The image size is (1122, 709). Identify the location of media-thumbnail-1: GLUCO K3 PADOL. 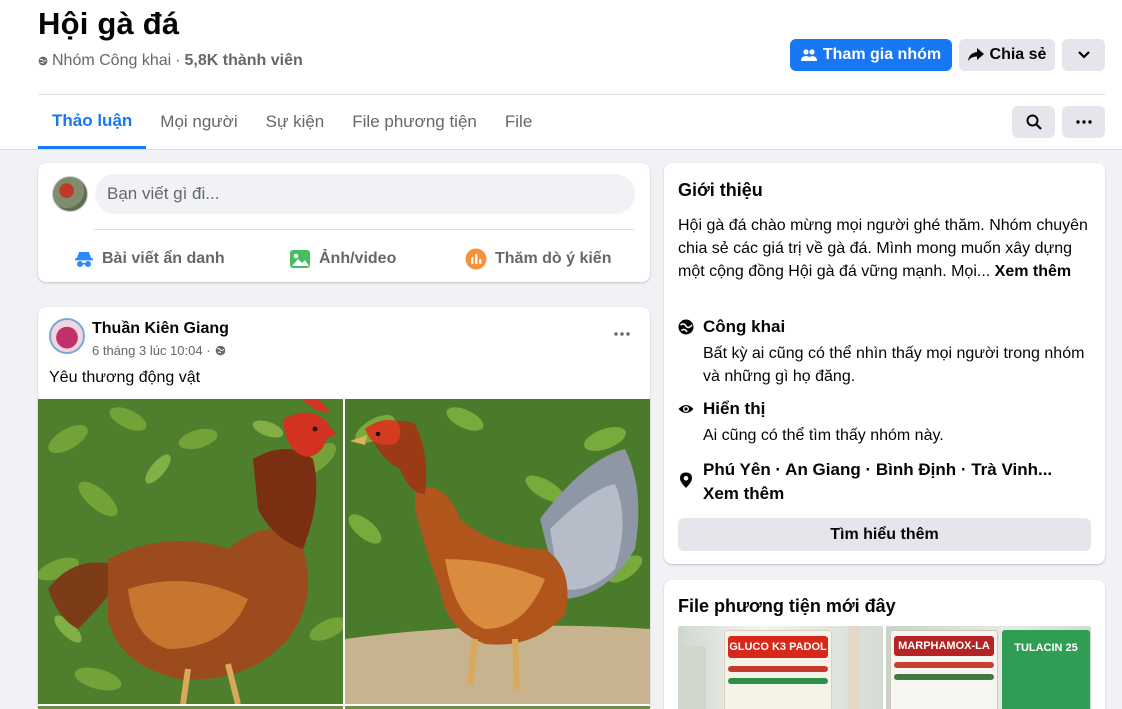
(780, 667).